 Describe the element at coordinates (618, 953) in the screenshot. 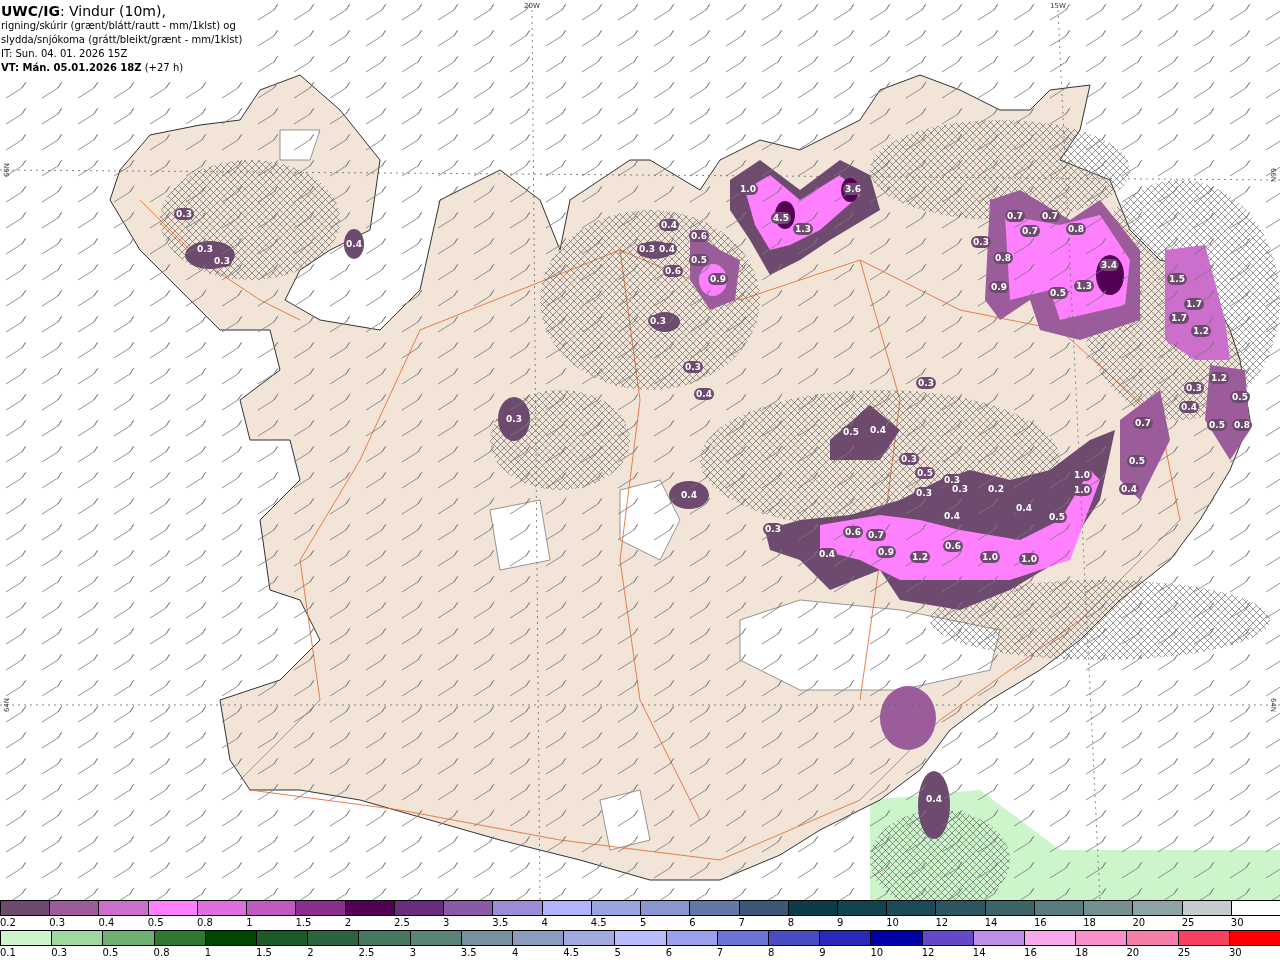

I see `legend-label: 5` at that location.